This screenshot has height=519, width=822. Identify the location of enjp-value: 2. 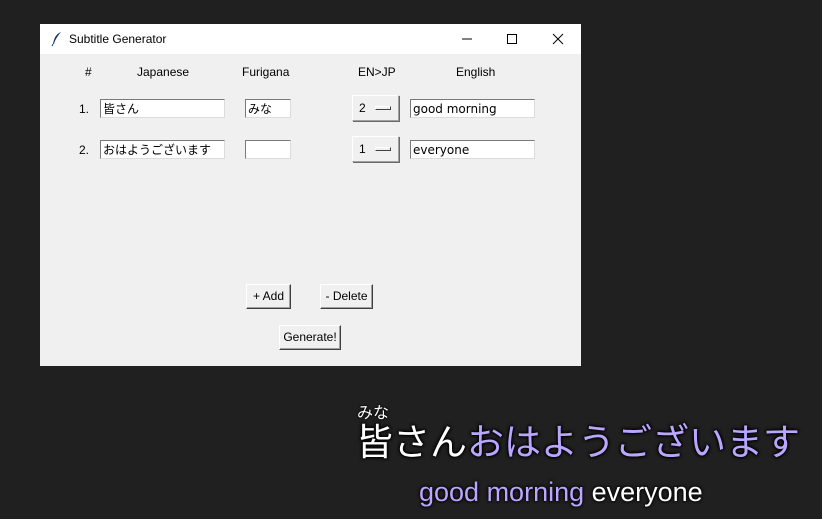
(362, 108).